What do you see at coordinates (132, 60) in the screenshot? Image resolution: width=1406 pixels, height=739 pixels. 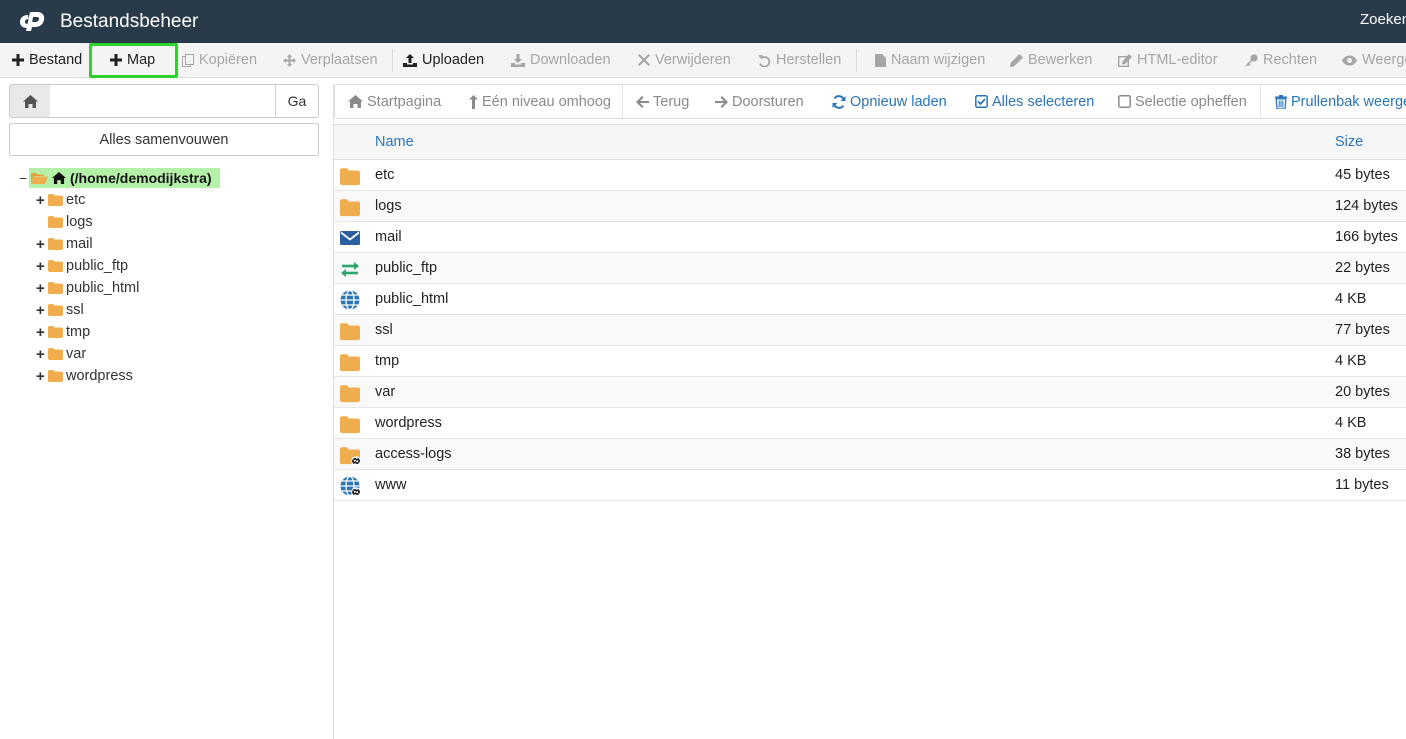 I see `new-folder-button: Map` at bounding box center [132, 60].